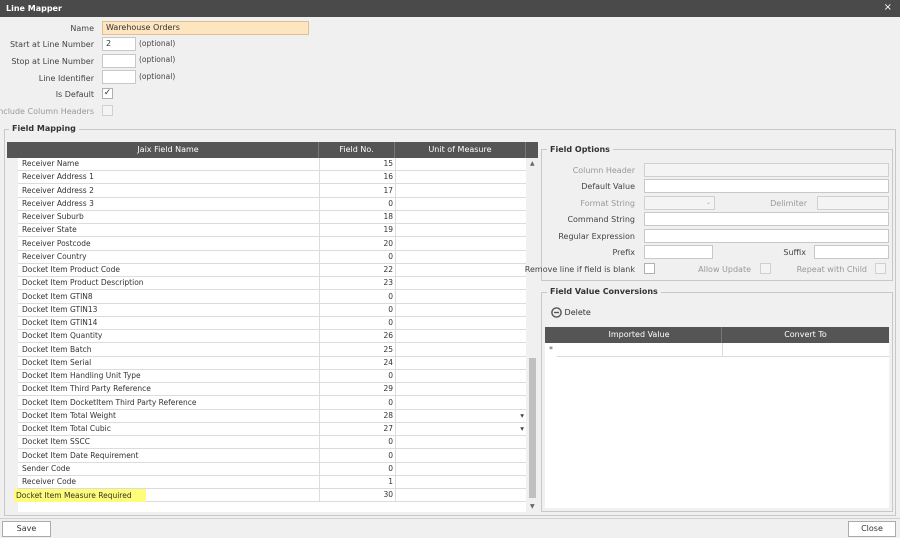 The width and height of the screenshot is (900, 538). What do you see at coordinates (532, 163) in the screenshot?
I see `scroll-up-icon: ▲` at bounding box center [532, 163].